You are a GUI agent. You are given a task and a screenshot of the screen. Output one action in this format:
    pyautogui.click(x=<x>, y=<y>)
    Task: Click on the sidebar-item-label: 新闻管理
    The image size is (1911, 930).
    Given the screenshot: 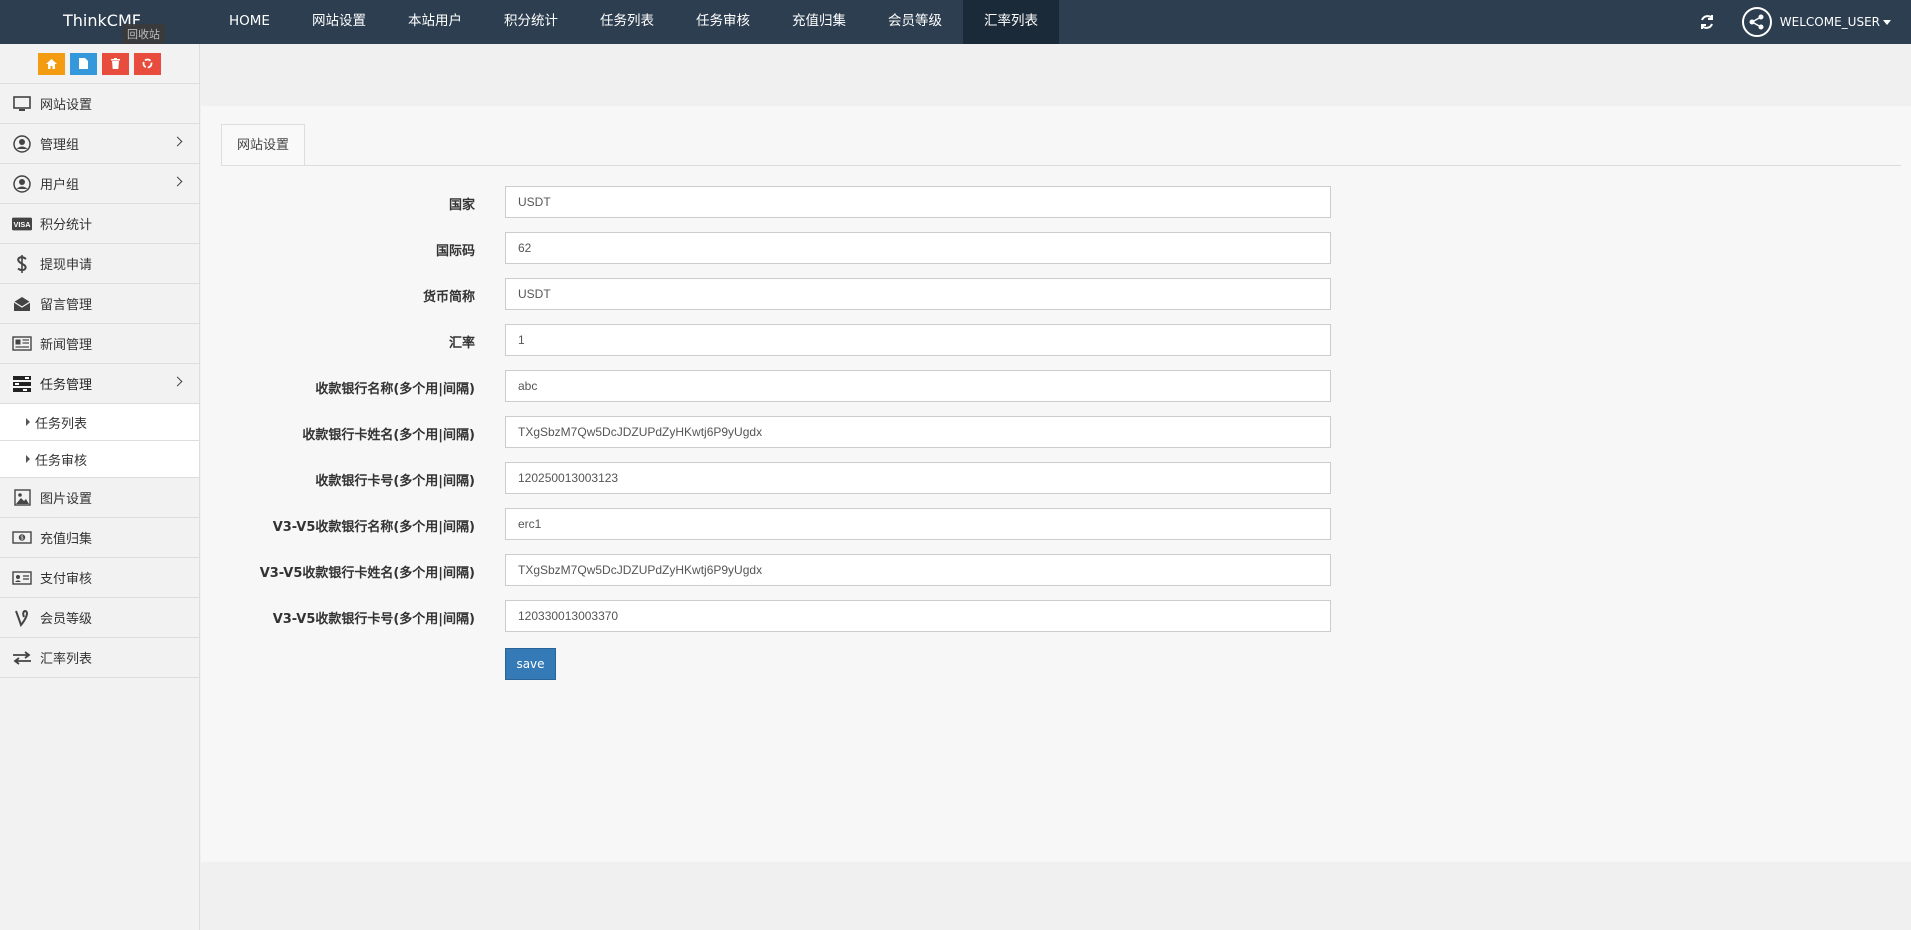 What is the action you would take?
    pyautogui.click(x=66, y=345)
    